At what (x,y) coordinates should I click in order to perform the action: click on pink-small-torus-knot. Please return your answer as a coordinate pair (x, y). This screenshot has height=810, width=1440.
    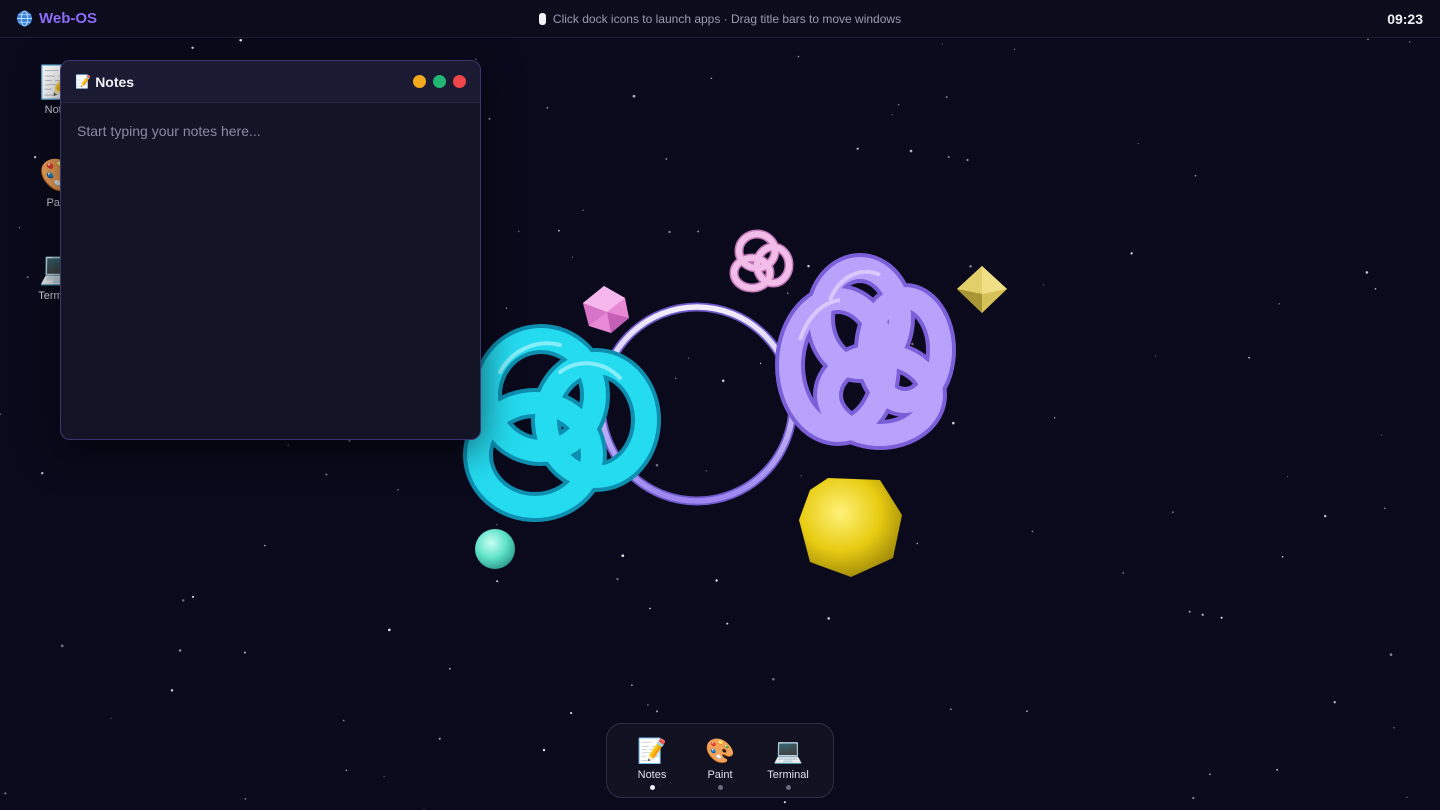
    Looking at the image, I should click on (761, 261).